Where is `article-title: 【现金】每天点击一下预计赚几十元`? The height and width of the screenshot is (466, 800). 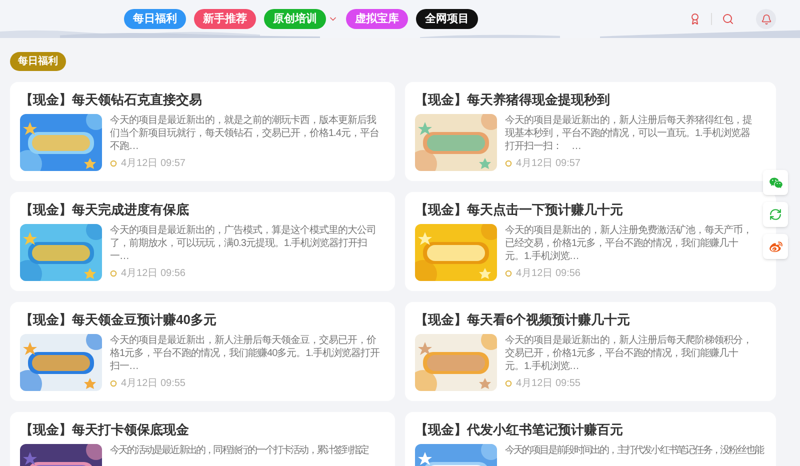
article-title: 【现金】每天点击一下预计赚几十元 is located at coordinates (583, 210).